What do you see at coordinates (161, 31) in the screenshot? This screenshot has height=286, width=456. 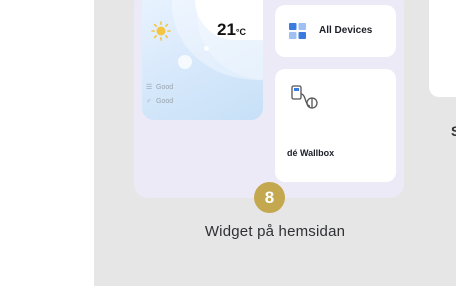 I see `sun-icon` at bounding box center [161, 31].